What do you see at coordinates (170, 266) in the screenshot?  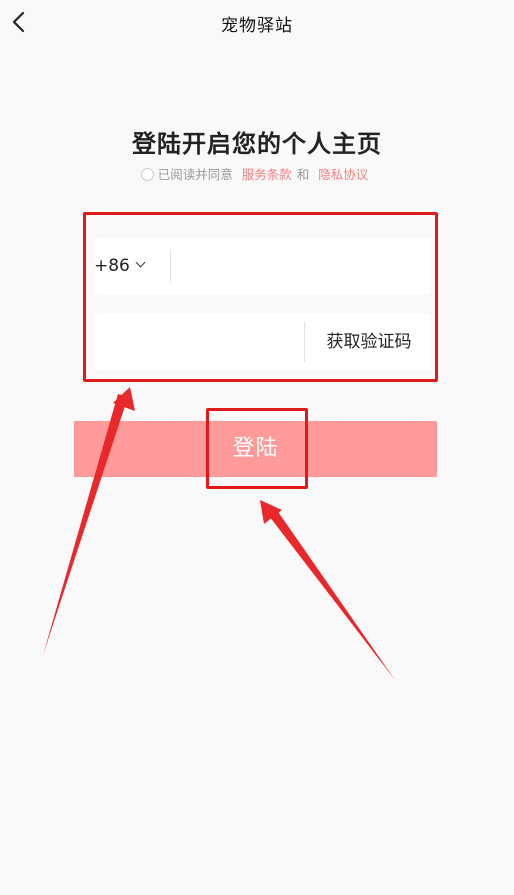 I see `phone-divider` at bounding box center [170, 266].